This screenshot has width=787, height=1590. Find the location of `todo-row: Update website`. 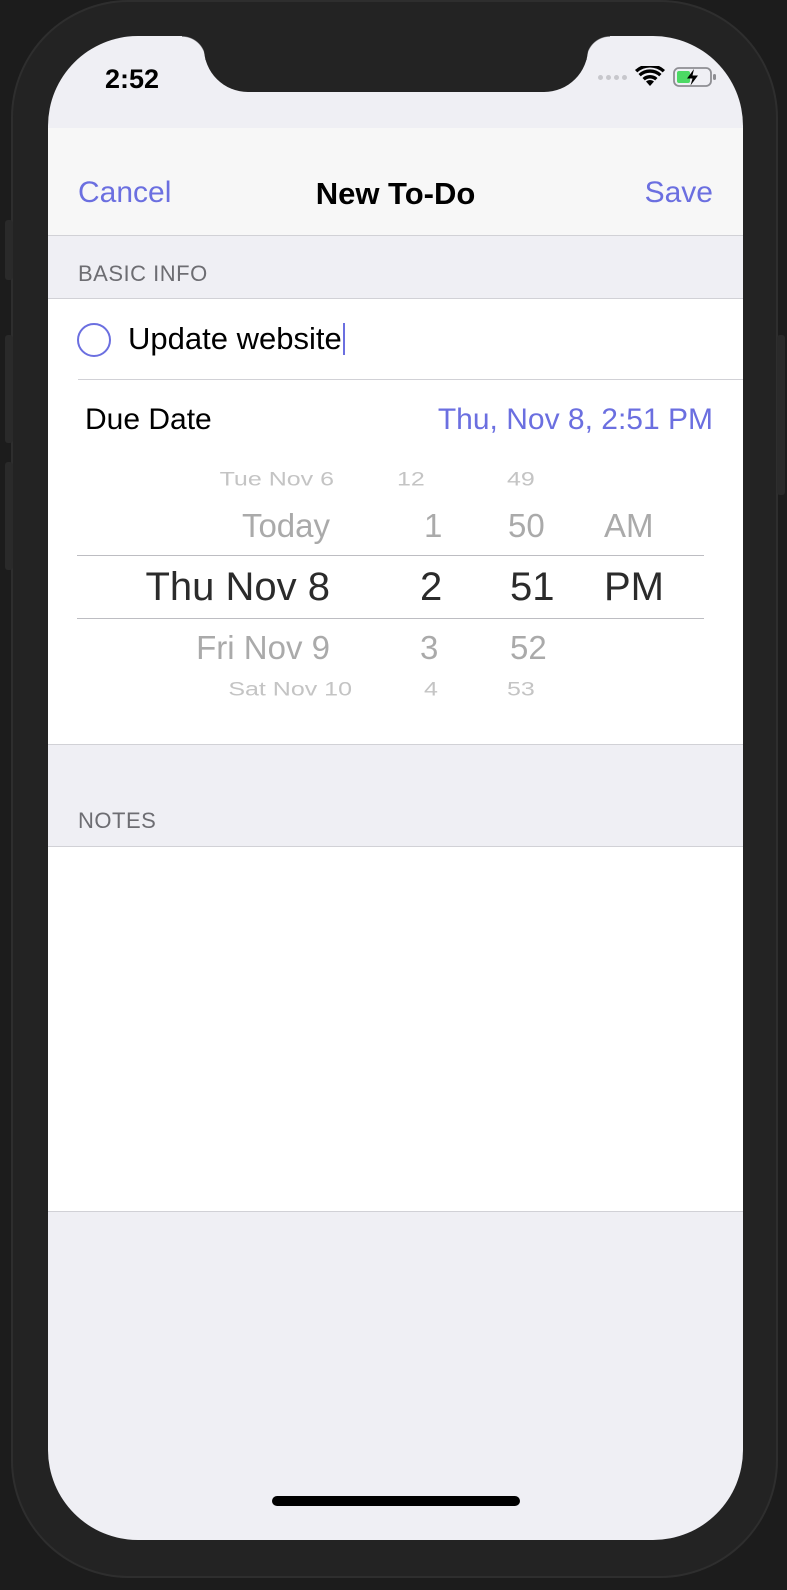

todo-row: Update website is located at coordinates (395, 339).